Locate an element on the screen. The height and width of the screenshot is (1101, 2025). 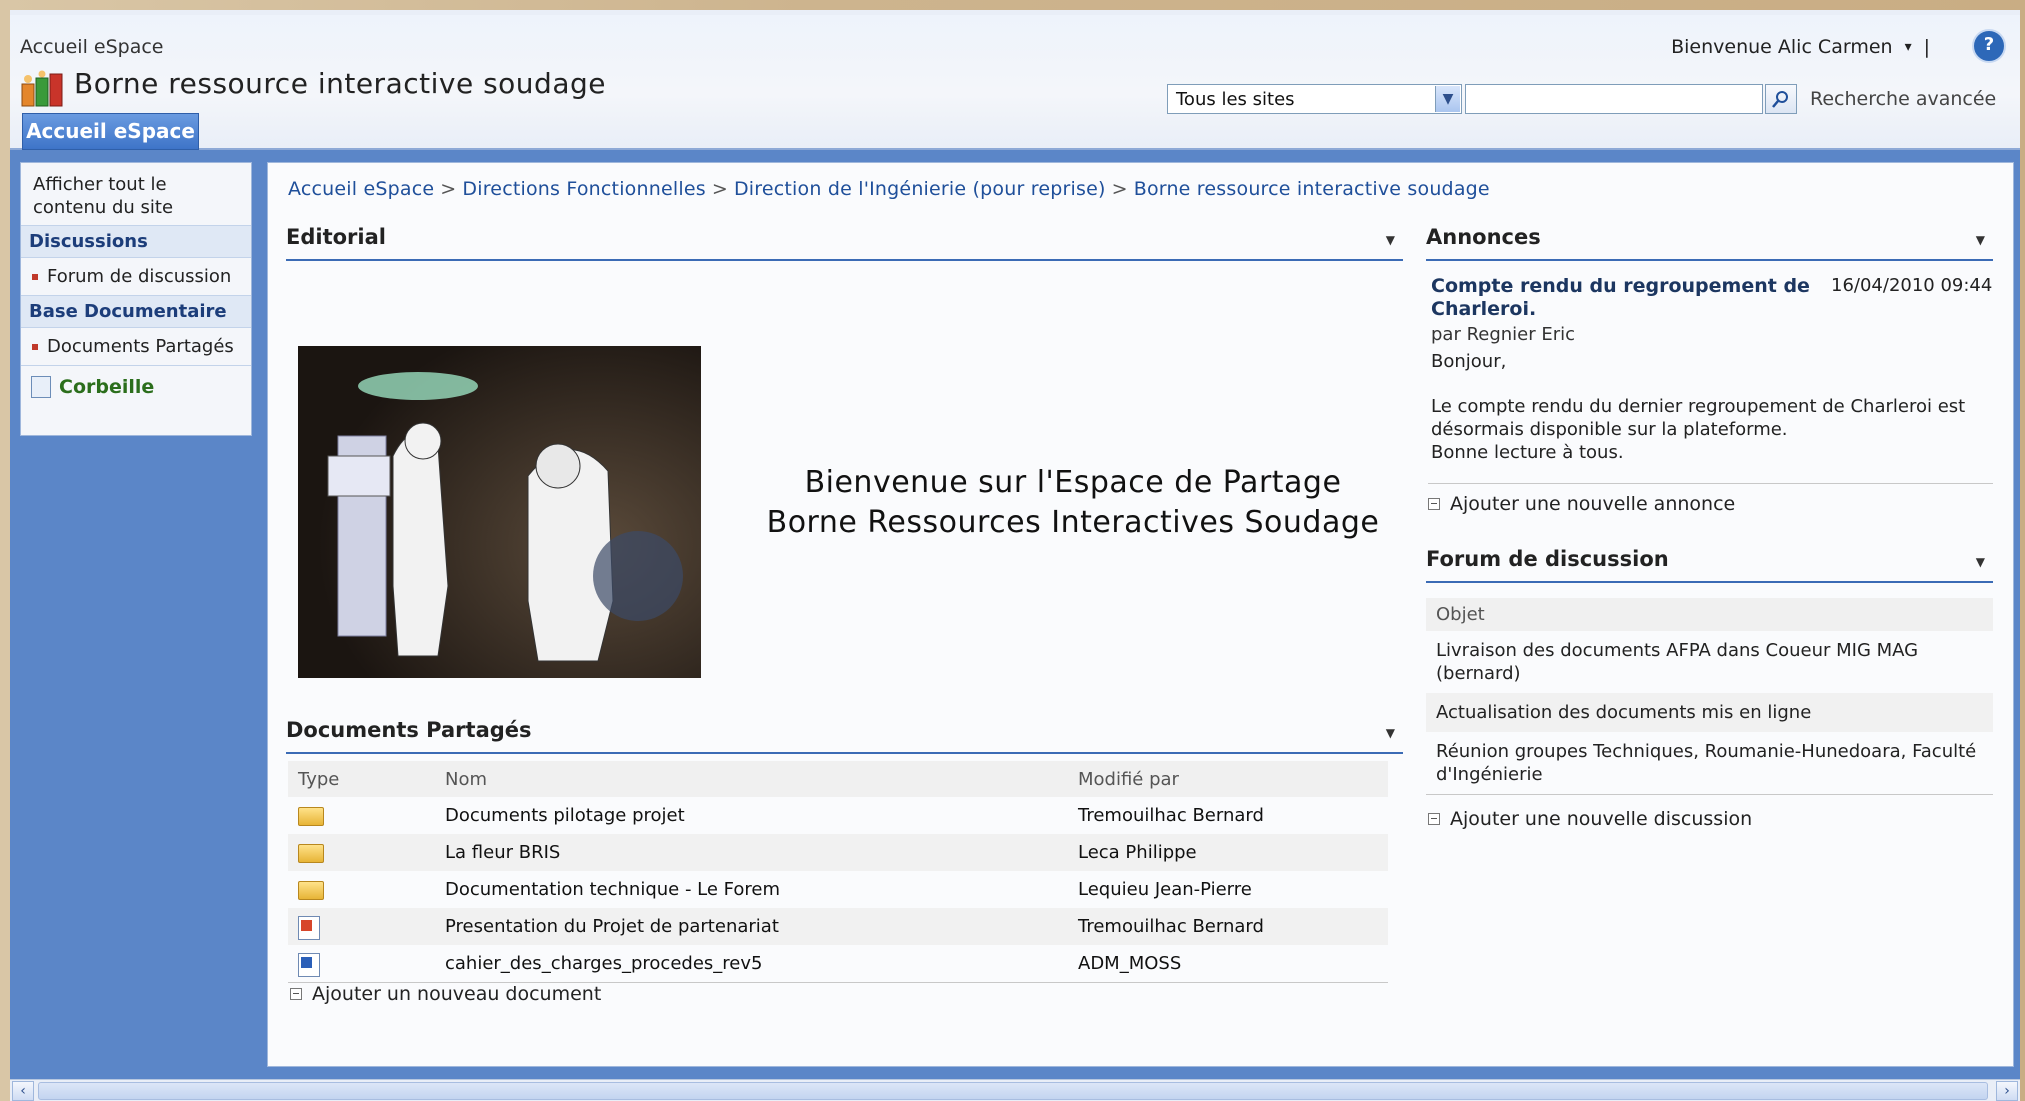
add-document-link: Ajouter un nouveau document is located at coordinates (445, 994).